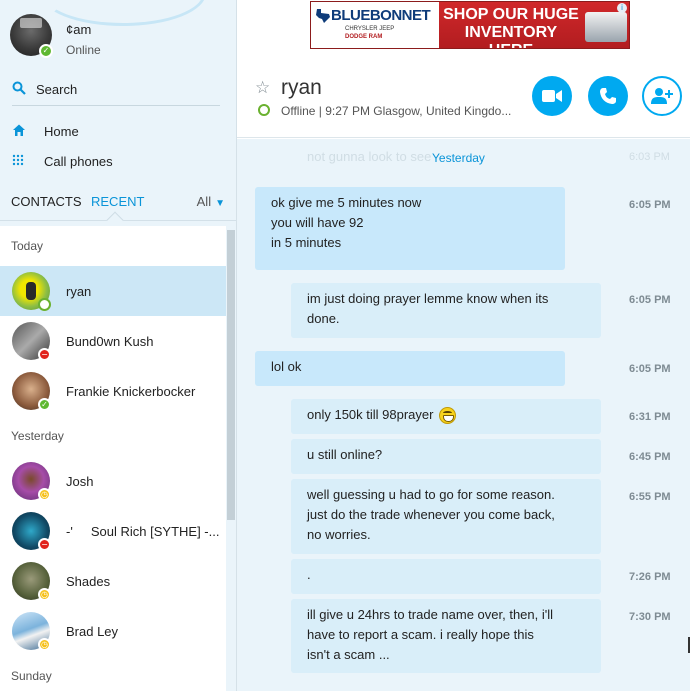  What do you see at coordinates (323, 318) in the screenshot?
I see `message-line: done.` at bounding box center [323, 318].